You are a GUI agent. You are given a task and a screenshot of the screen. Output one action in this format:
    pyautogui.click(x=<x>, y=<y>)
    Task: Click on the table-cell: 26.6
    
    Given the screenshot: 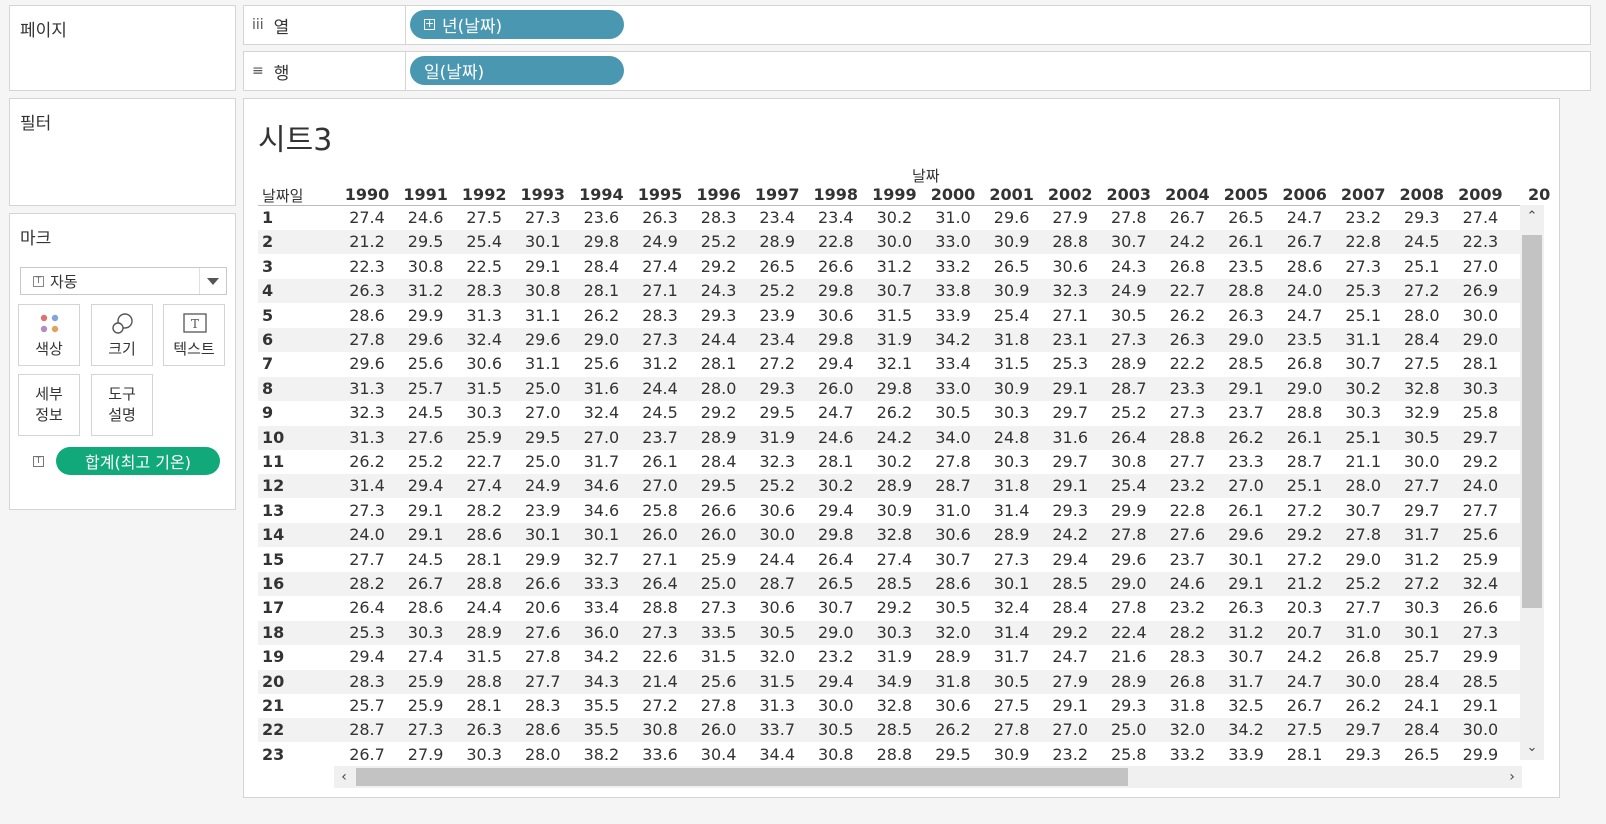 What is the action you would take?
    pyautogui.click(x=543, y=583)
    